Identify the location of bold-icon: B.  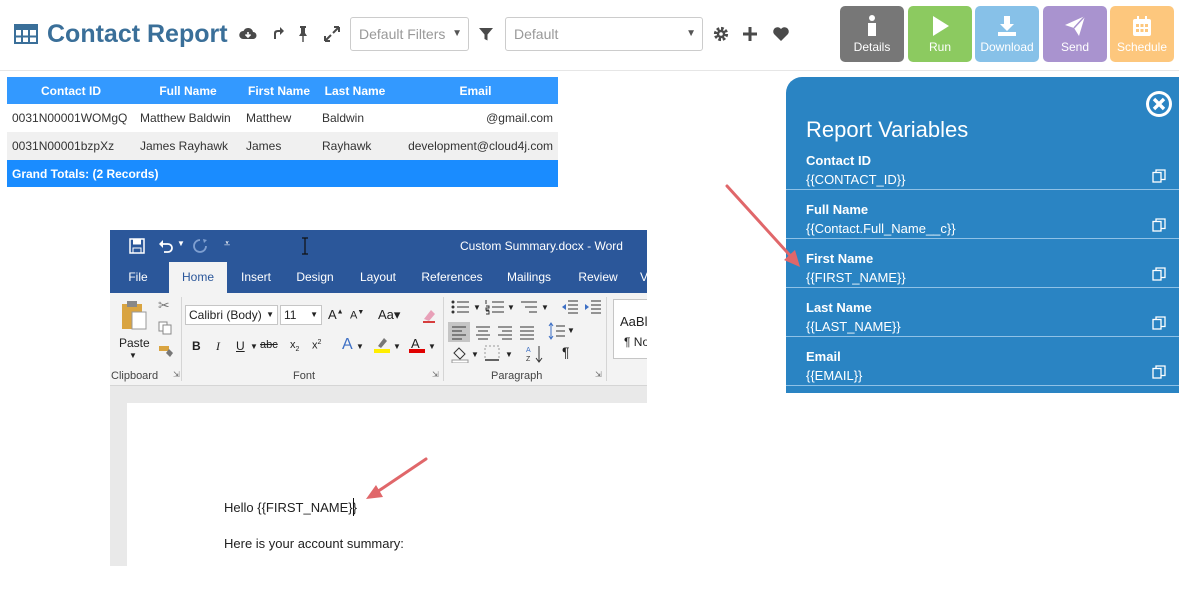
(196, 346).